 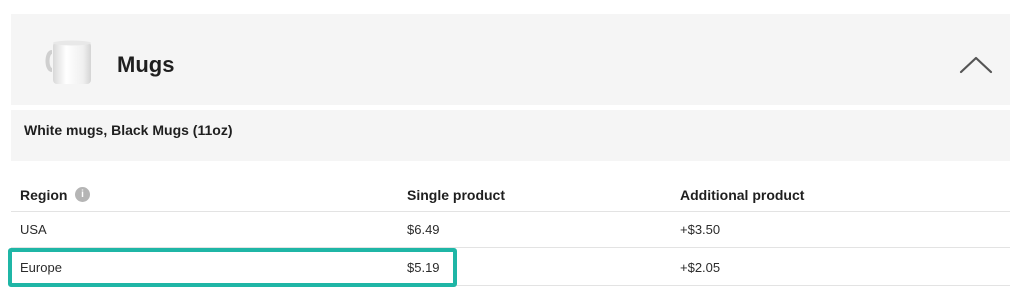 I want to click on single-product-header: Single product, so click(x=456, y=195).